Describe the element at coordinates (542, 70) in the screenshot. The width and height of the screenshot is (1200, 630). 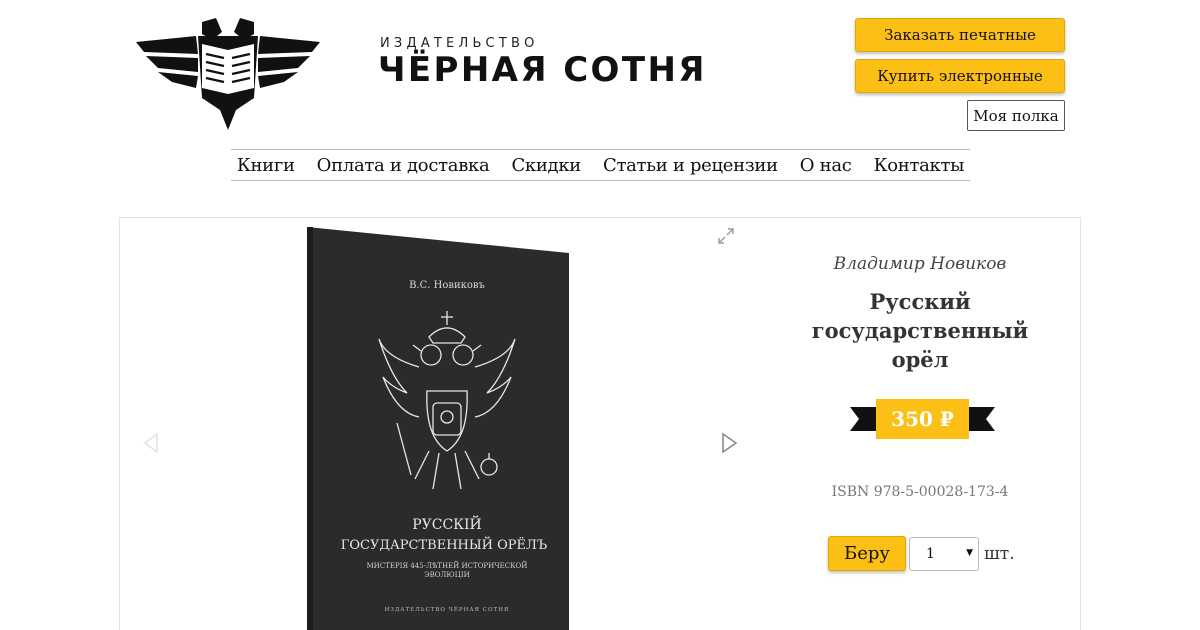
I see `brand-title: ЧЁРНАЯ СОТНЯ` at that location.